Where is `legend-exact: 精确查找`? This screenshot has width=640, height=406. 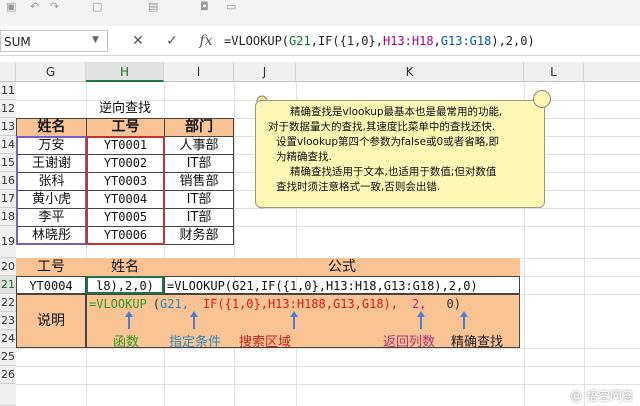 legend-exact: 精确查找 is located at coordinates (477, 342).